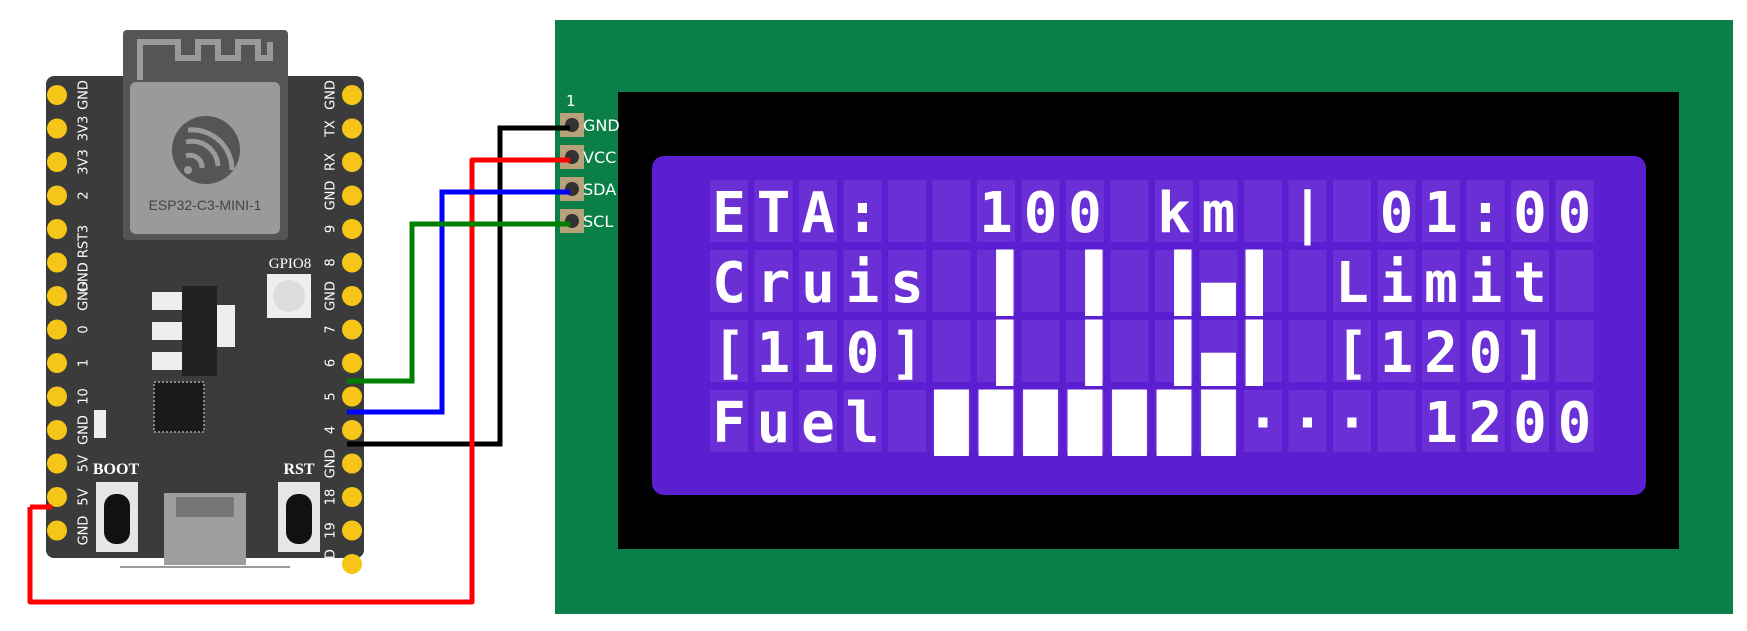 This screenshot has height=631, width=1747. I want to click on rst-button-cap, so click(299, 519).